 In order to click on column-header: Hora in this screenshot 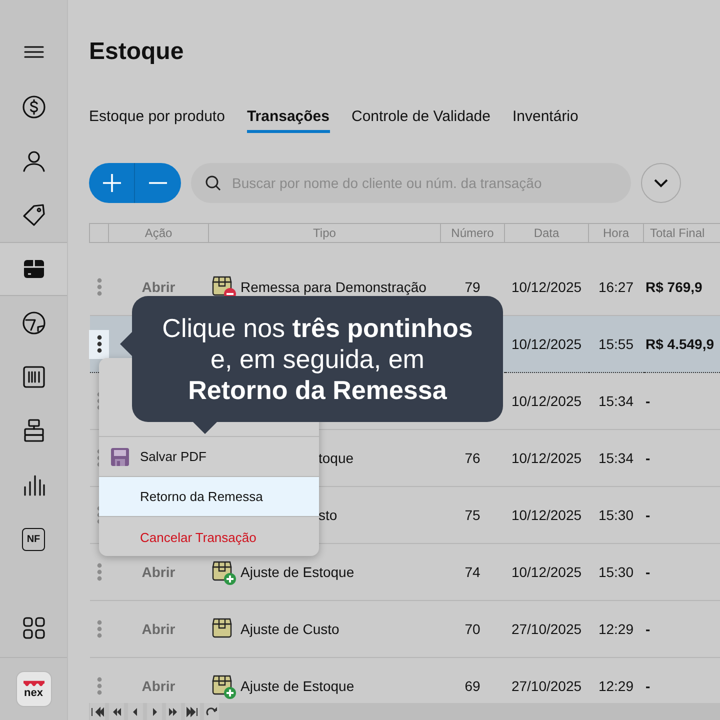, I will do `click(615, 233)`.